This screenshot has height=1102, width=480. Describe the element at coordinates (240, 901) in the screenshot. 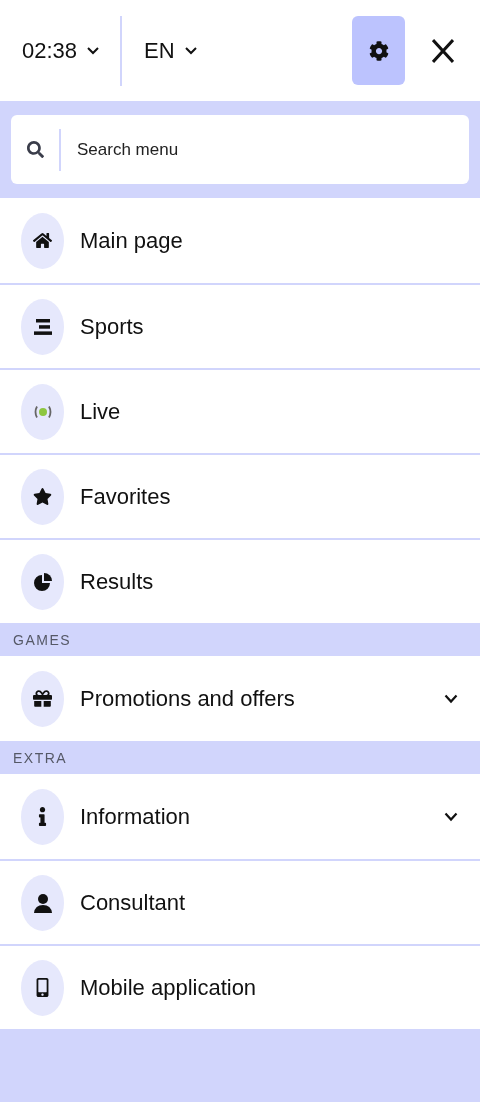

I see `menu-item: Consultant` at that location.